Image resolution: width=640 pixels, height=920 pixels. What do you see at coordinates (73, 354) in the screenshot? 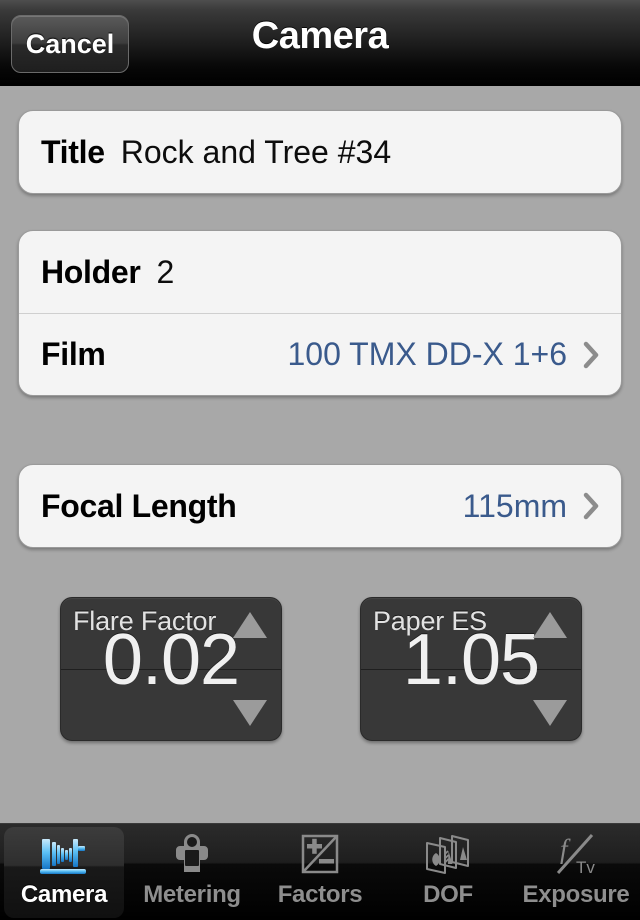
I see `film-label: Film` at bounding box center [73, 354].